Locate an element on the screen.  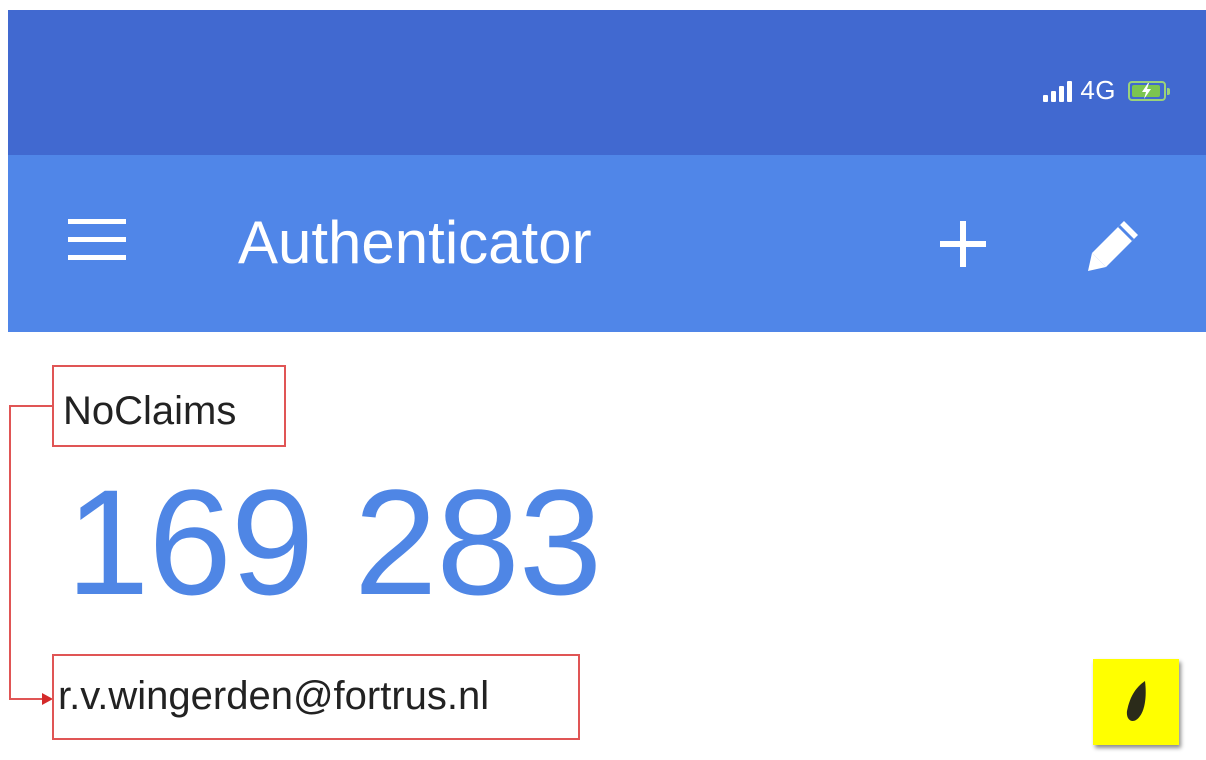
menu-button is located at coordinates (97, 242).